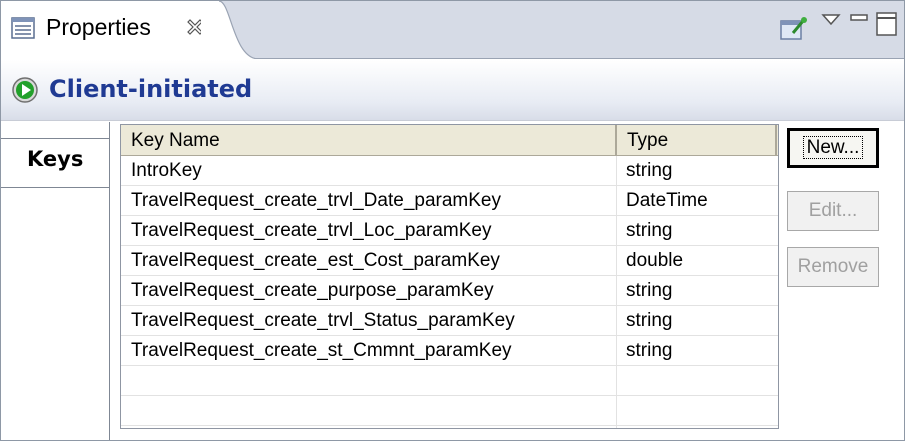  What do you see at coordinates (859, 18) in the screenshot?
I see `minimize-icon` at bounding box center [859, 18].